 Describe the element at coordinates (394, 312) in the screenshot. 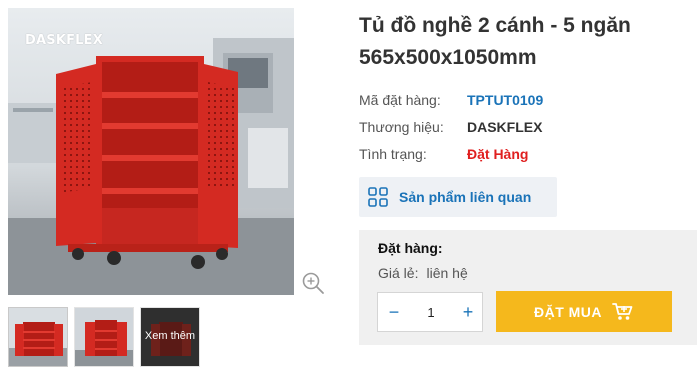

I see `decrease-quantity-button: −` at that location.